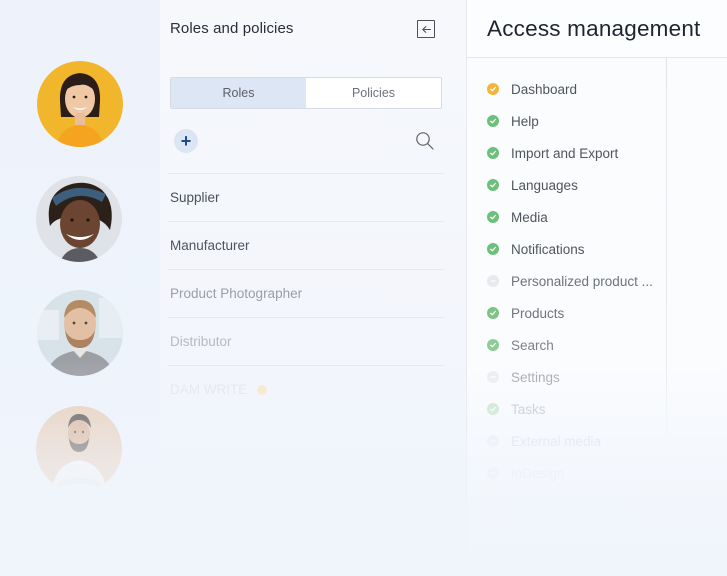  I want to click on roles-policies-tabs: Roles Policies, so click(306, 93).